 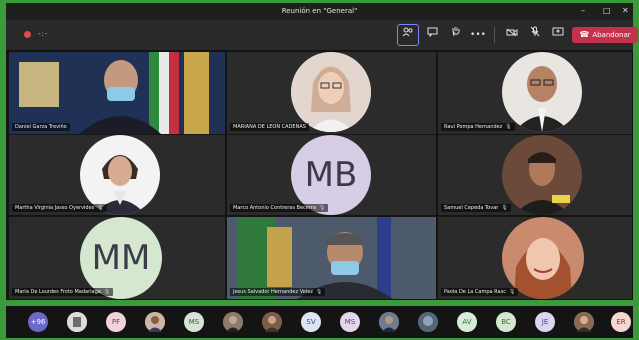 I want to click on participant-tile: MB Marco Antonio Contreras Becerra 🎙, so click(x=331, y=175).